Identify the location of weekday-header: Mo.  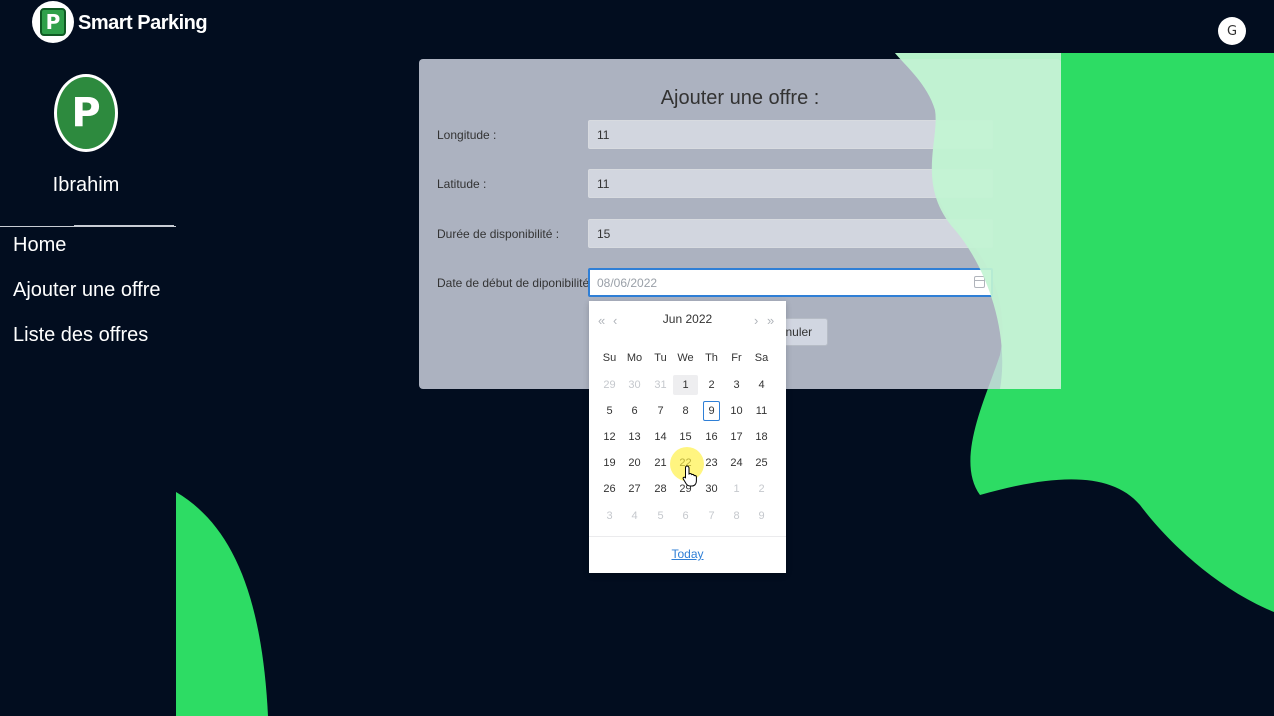
(634, 358).